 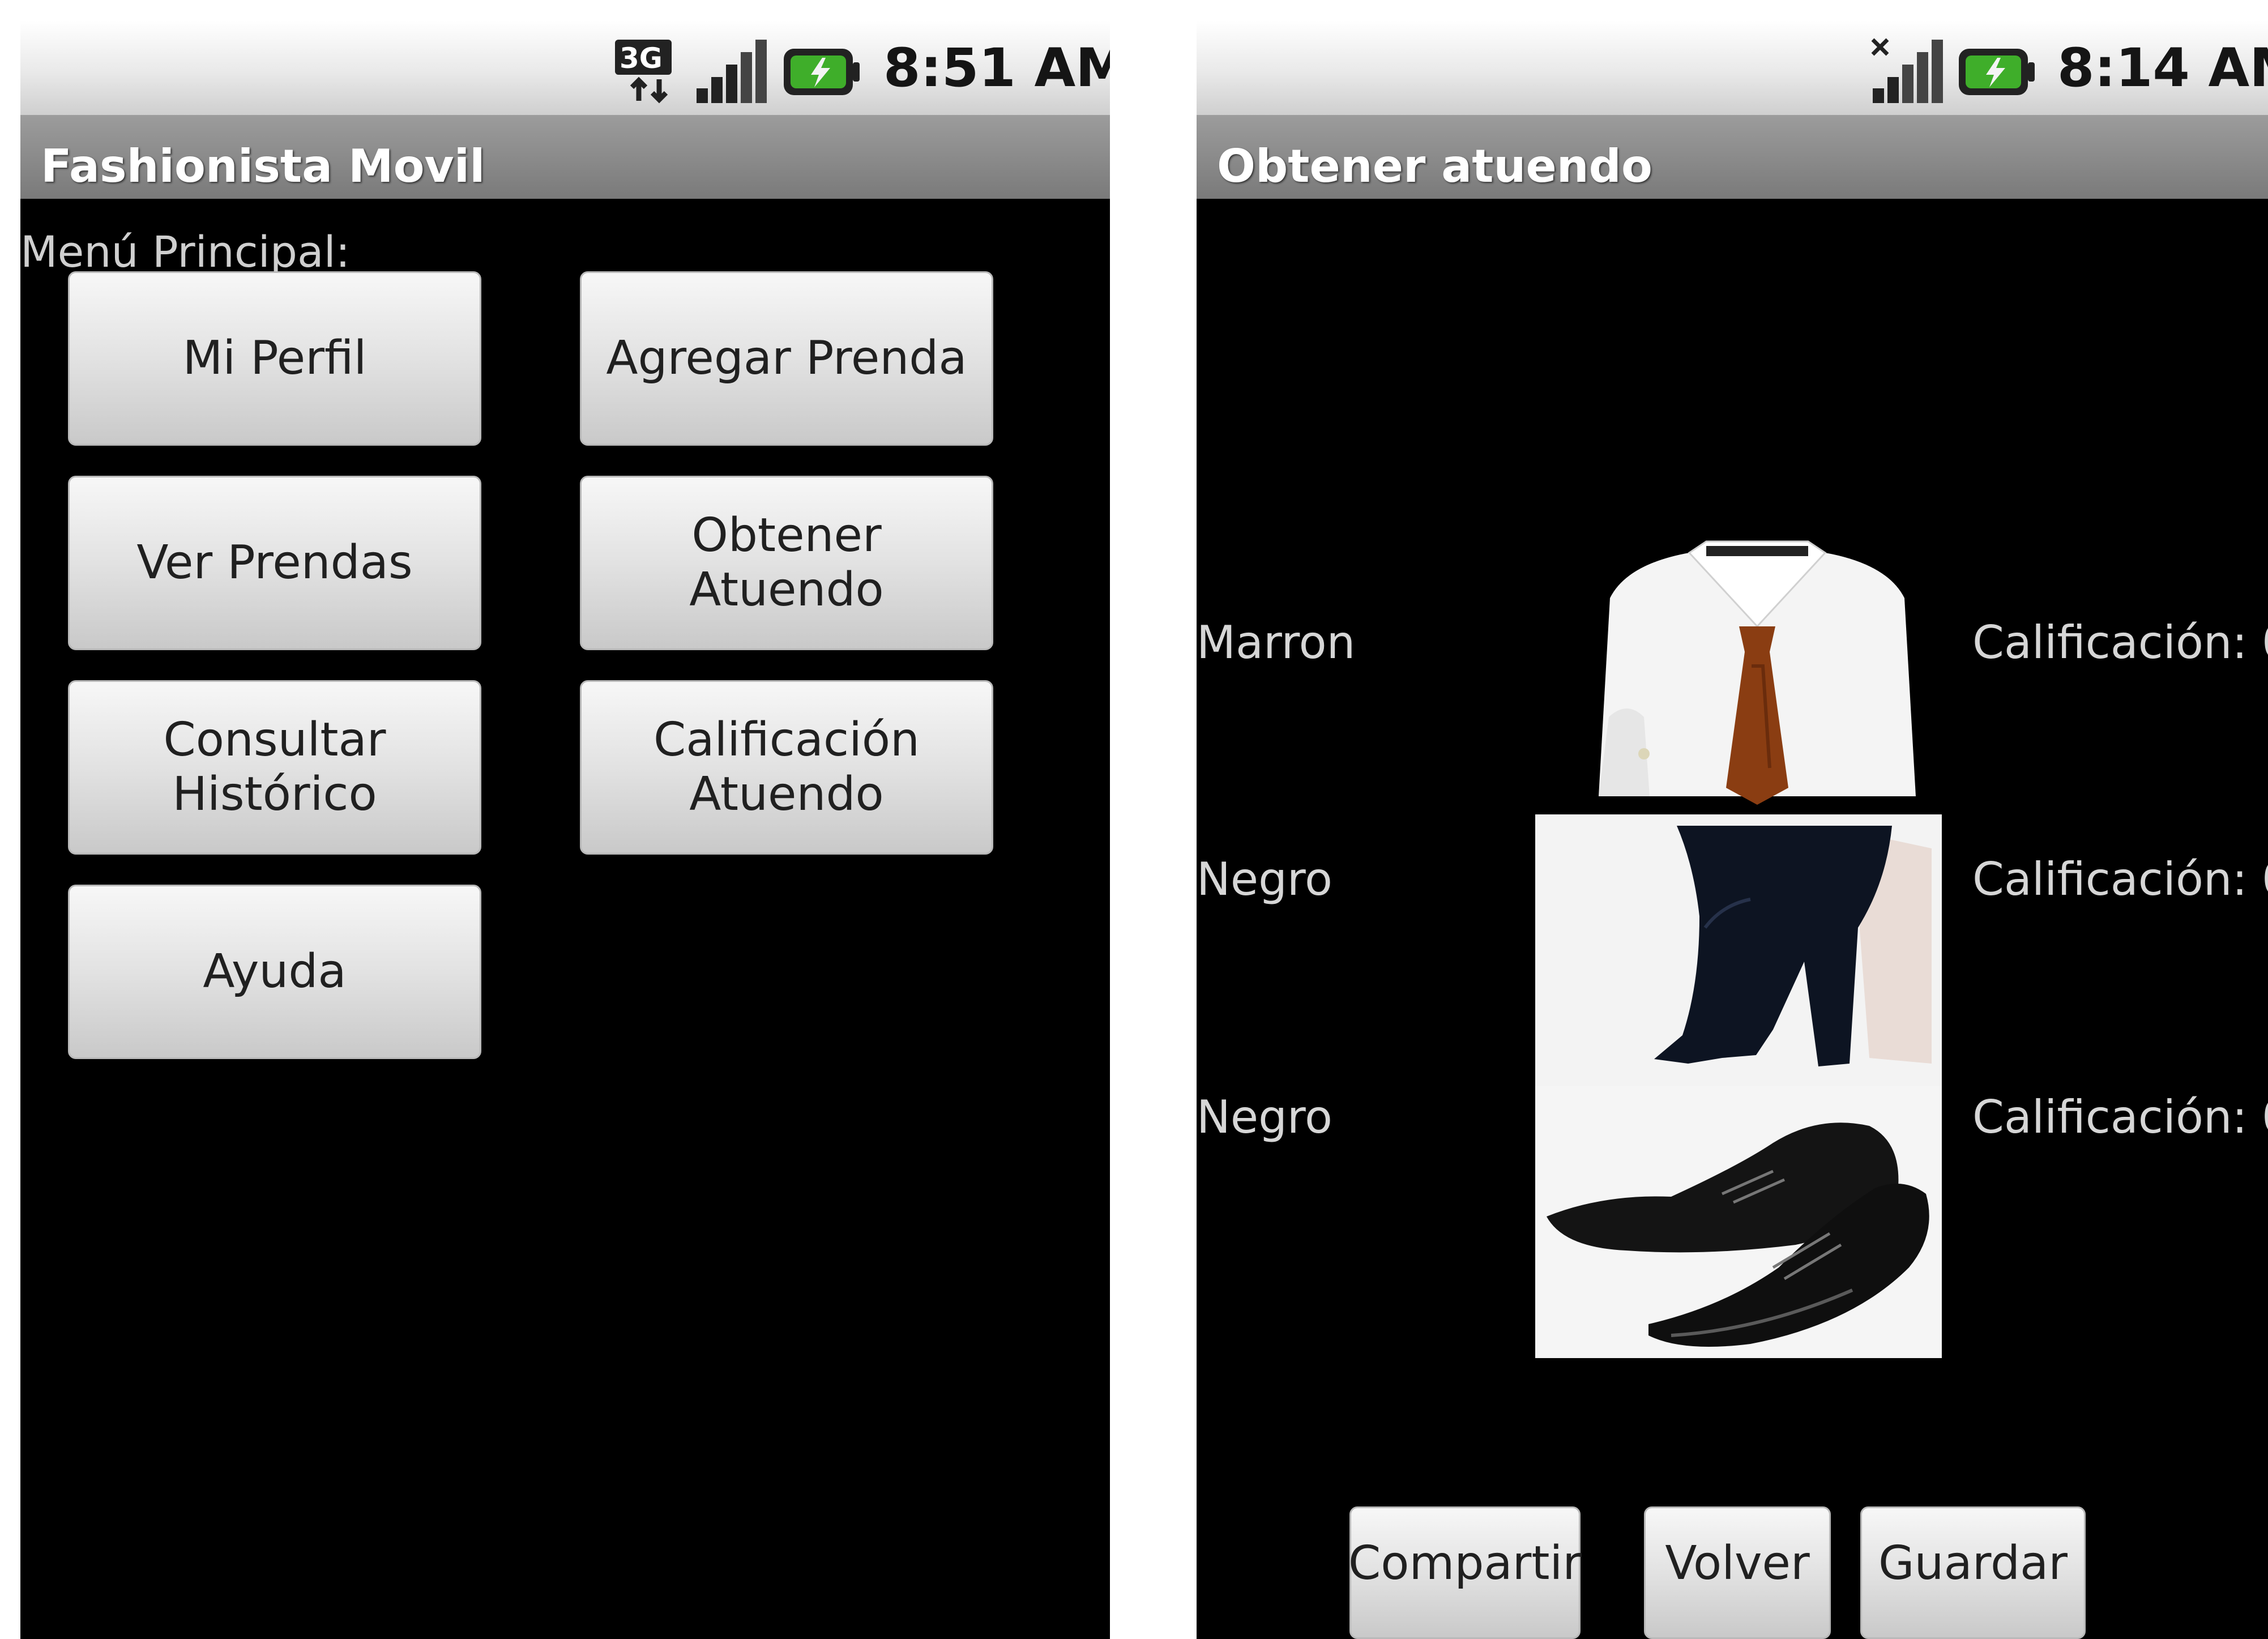 What do you see at coordinates (1757, 667) in the screenshot?
I see `shirt-with-tie-image` at bounding box center [1757, 667].